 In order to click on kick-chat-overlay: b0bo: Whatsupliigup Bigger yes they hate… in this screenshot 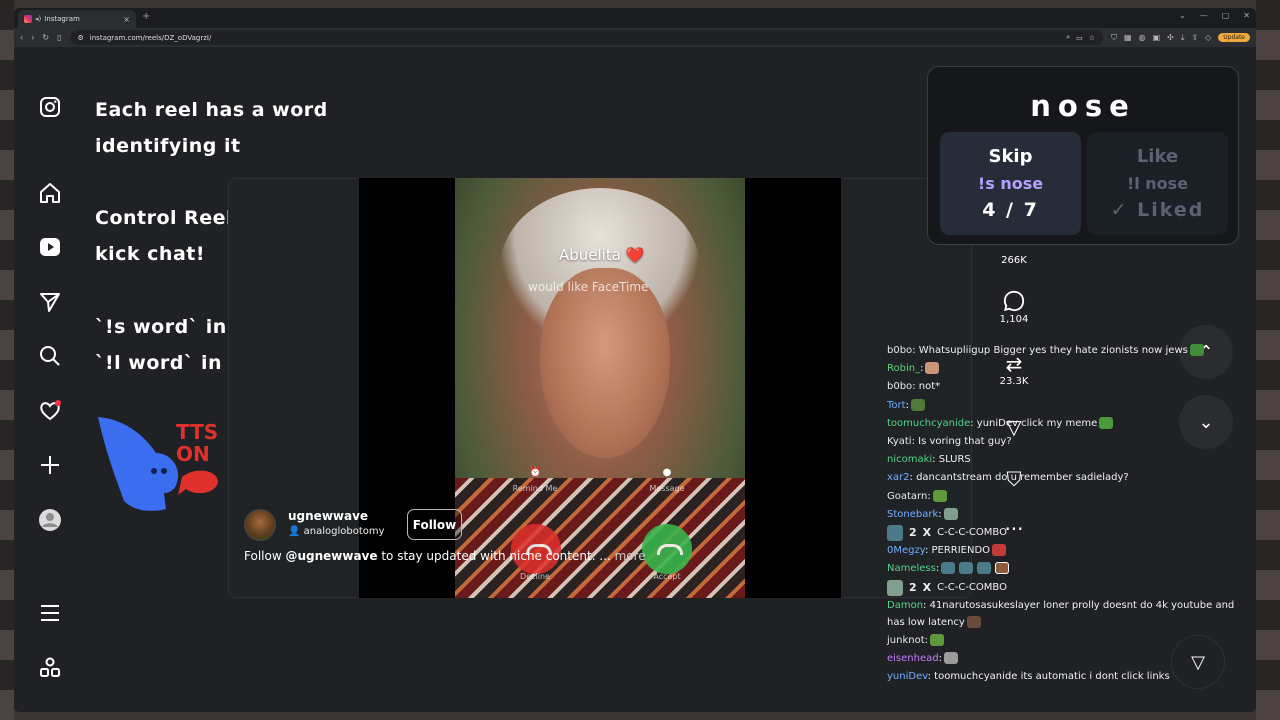, I will do `click(1067, 514)`.